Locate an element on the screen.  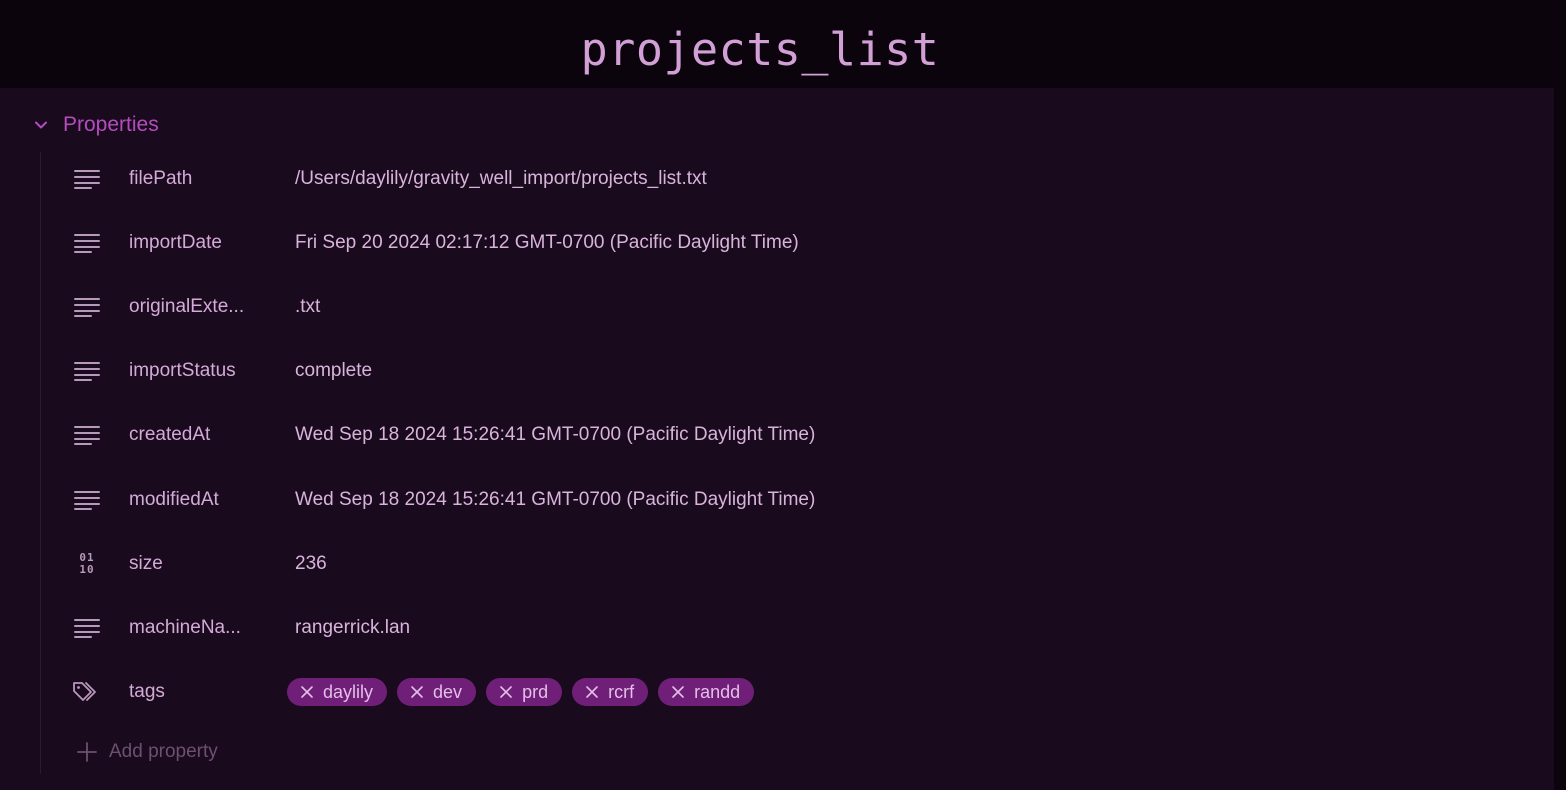
tag-pill: dev is located at coordinates (437, 692).